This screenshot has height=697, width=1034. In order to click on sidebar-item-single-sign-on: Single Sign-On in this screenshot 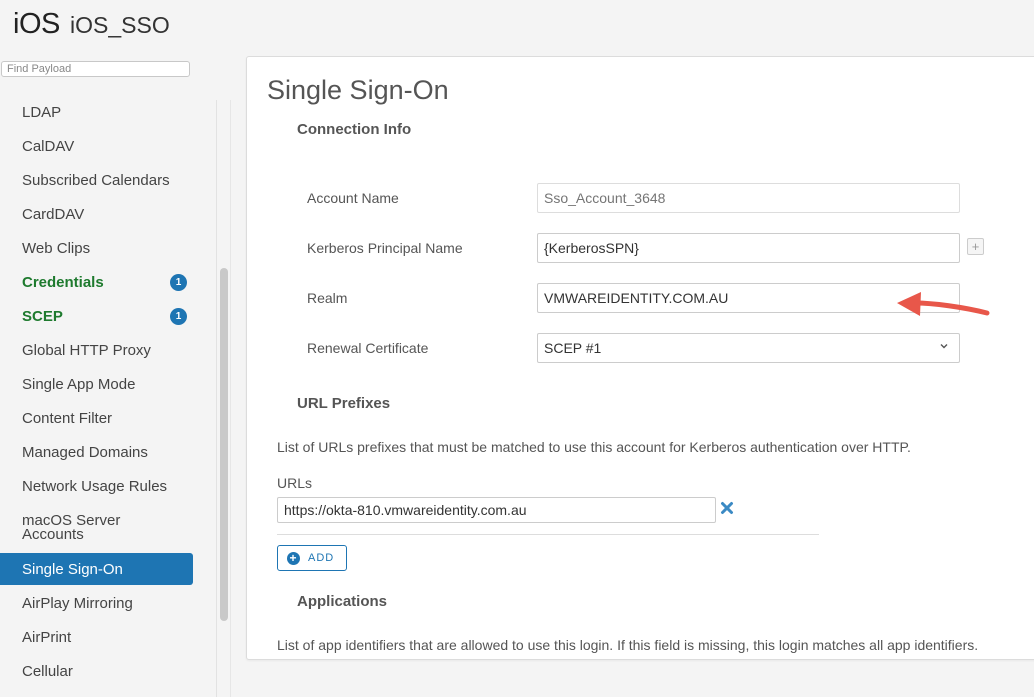, I will do `click(96, 569)`.